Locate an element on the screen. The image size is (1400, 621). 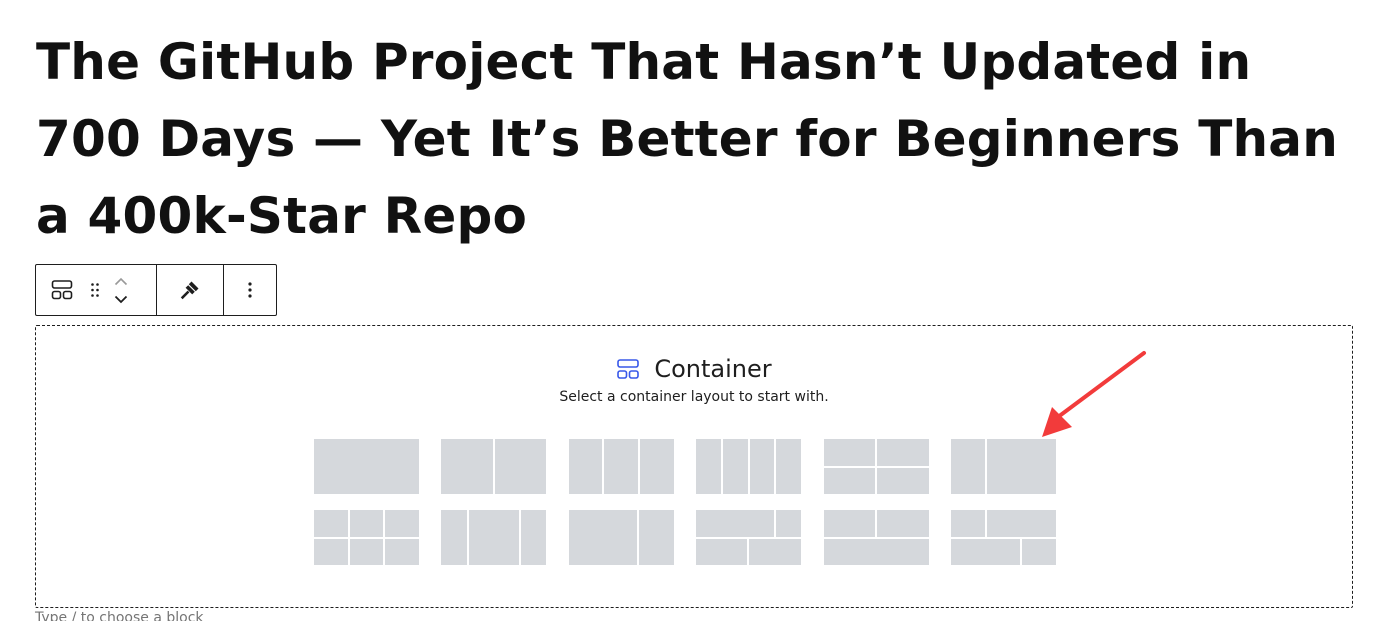
chevron-down-icon is located at coordinates (121, 299).